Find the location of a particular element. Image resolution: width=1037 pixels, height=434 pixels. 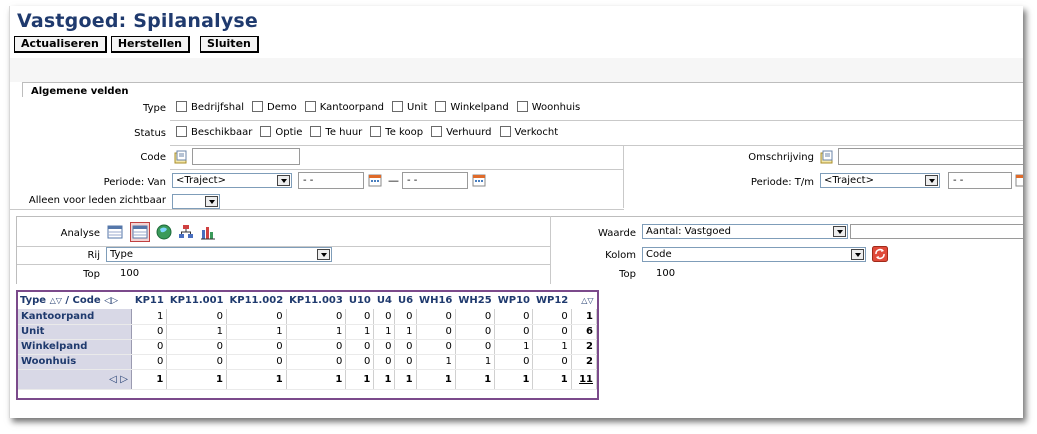

status-checkbox-te-koop: Te koop is located at coordinates (396, 132).